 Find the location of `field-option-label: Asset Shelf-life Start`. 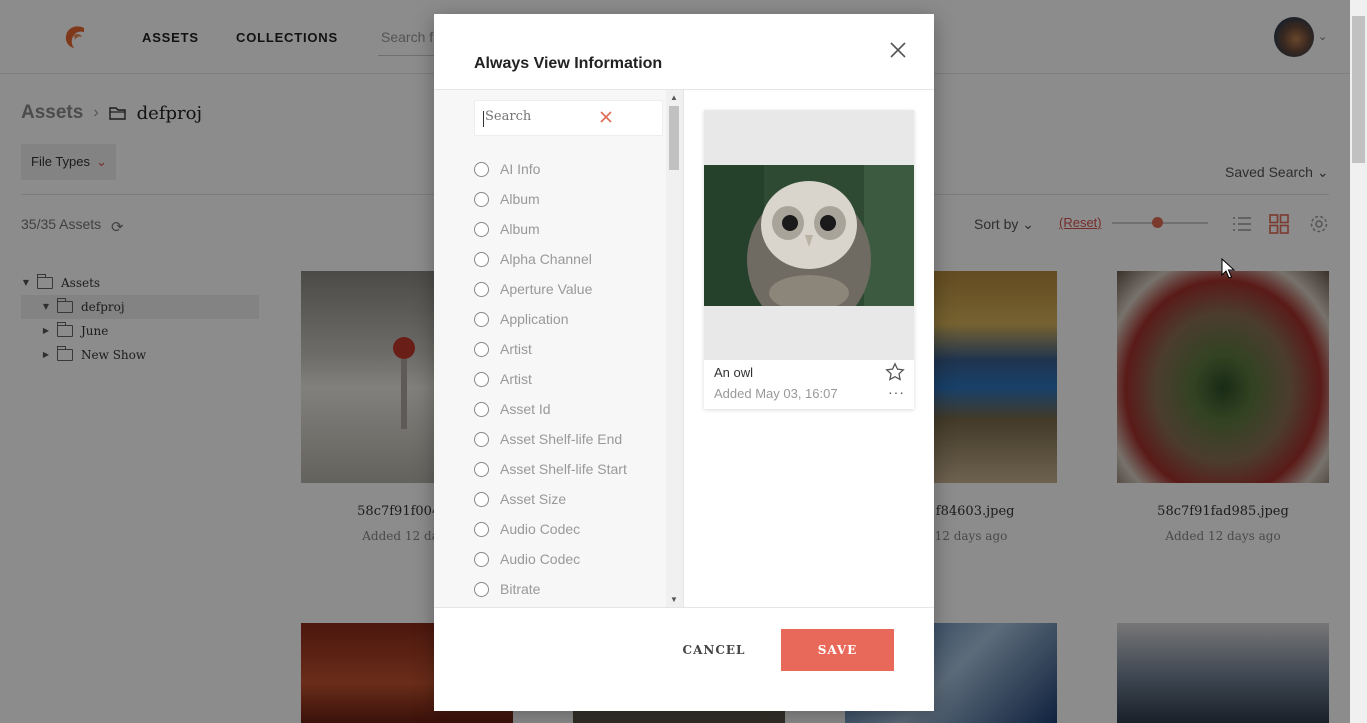

field-option-label: Asset Shelf-life Start is located at coordinates (563, 469).